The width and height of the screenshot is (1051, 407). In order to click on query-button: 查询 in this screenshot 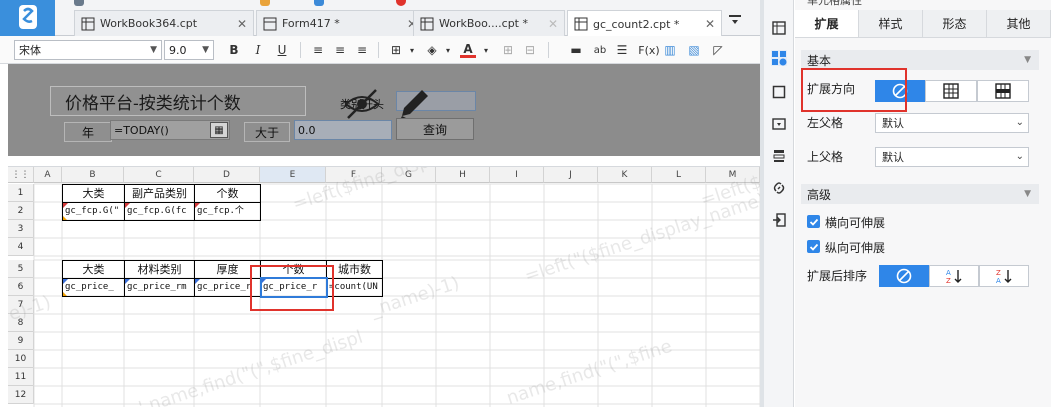, I will do `click(435, 129)`.